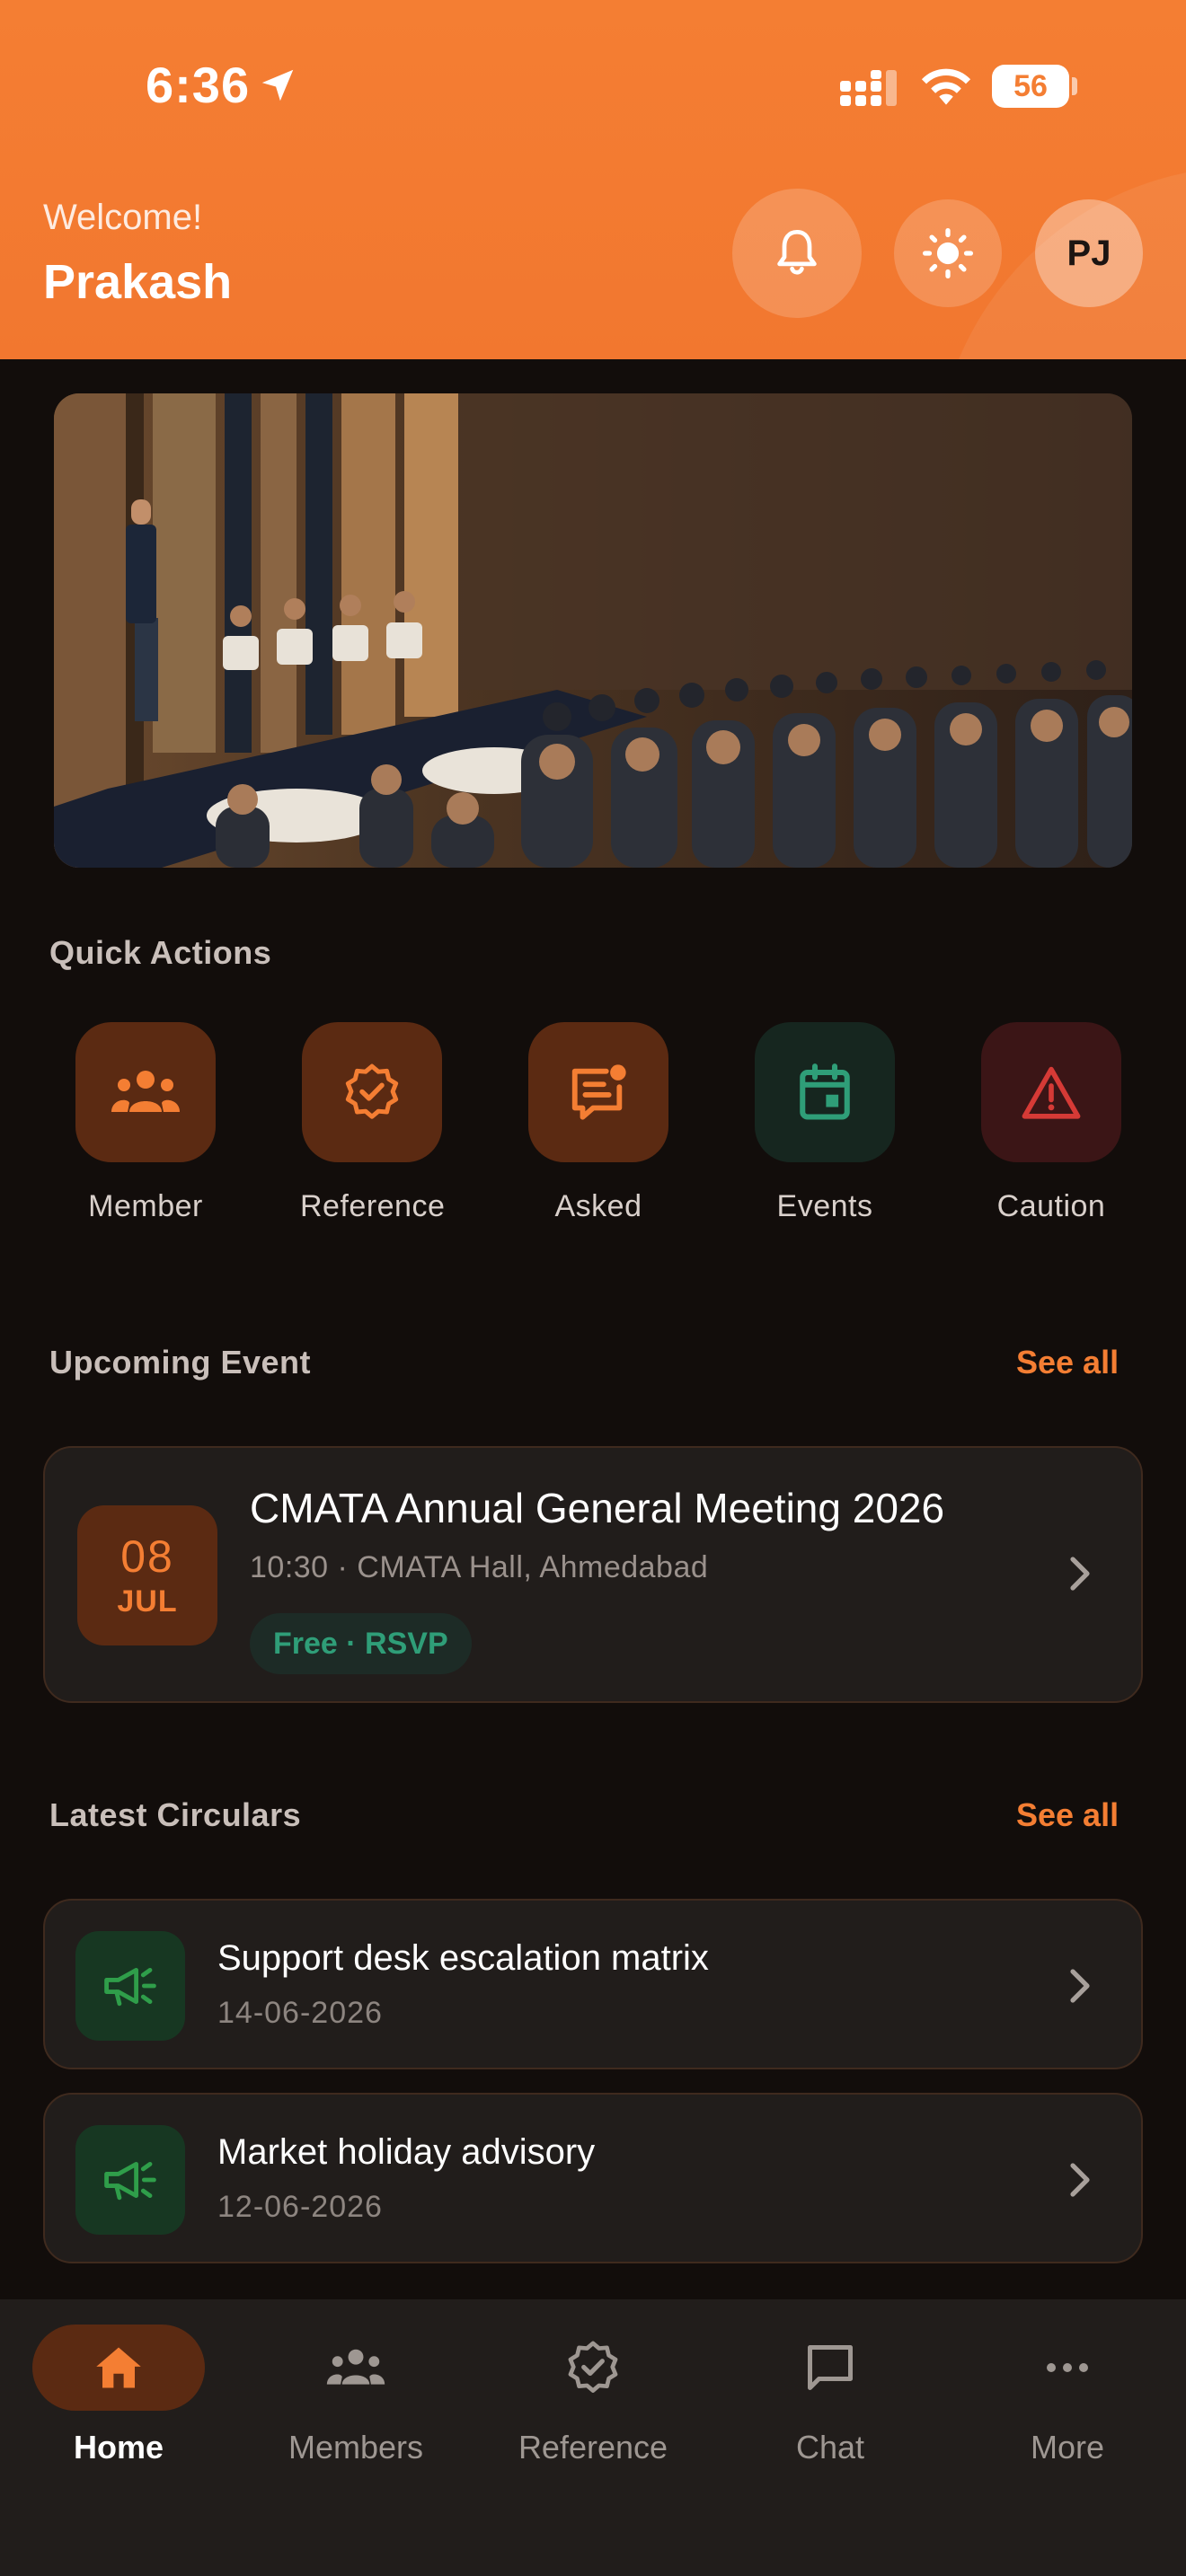 The width and height of the screenshot is (1186, 2576). I want to click on home-icon, so click(118, 2367).